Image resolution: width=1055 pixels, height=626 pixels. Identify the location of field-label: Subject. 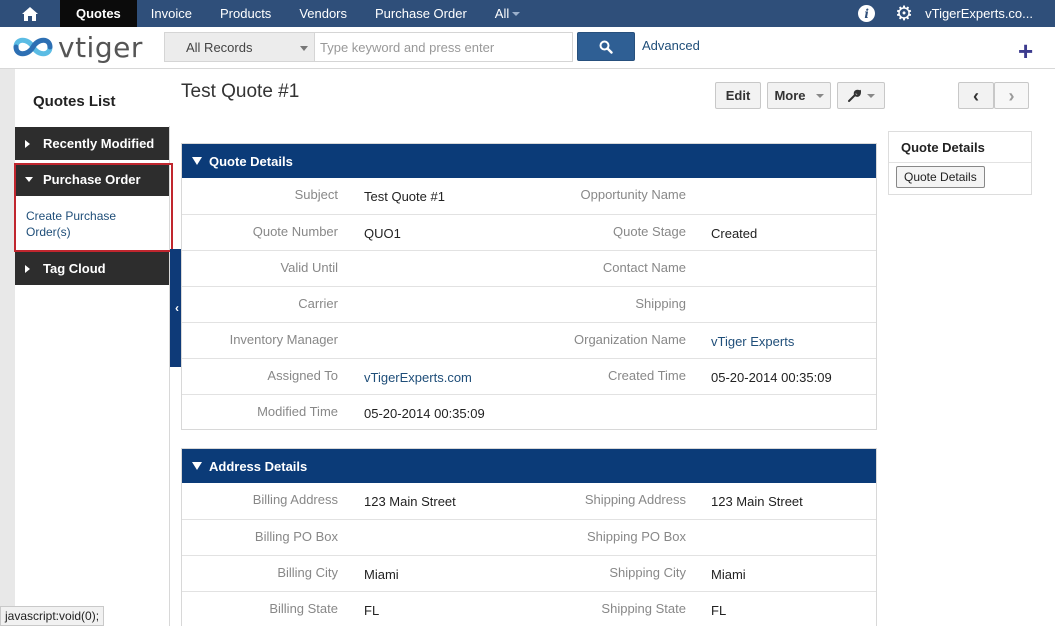
(316, 194).